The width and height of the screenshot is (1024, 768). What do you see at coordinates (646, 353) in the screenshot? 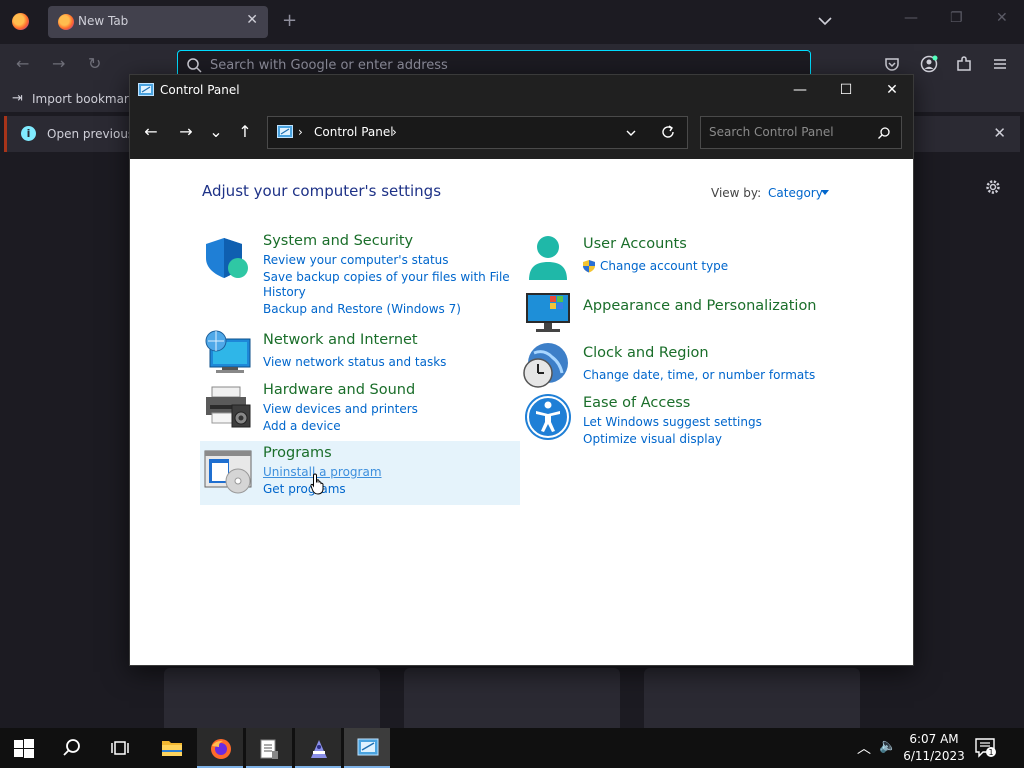
I see `category-title: Clock and Region` at bounding box center [646, 353].